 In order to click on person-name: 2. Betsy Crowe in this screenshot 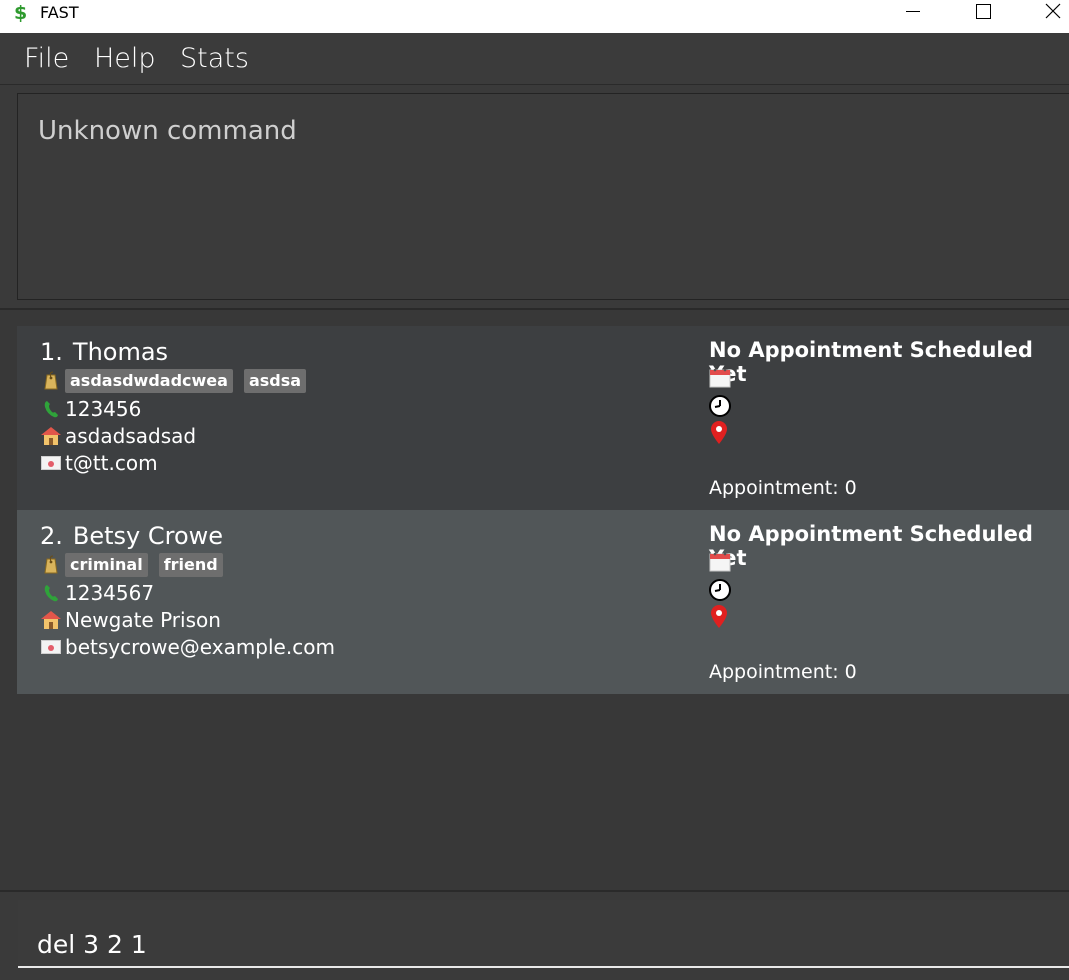, I will do `click(131, 536)`.